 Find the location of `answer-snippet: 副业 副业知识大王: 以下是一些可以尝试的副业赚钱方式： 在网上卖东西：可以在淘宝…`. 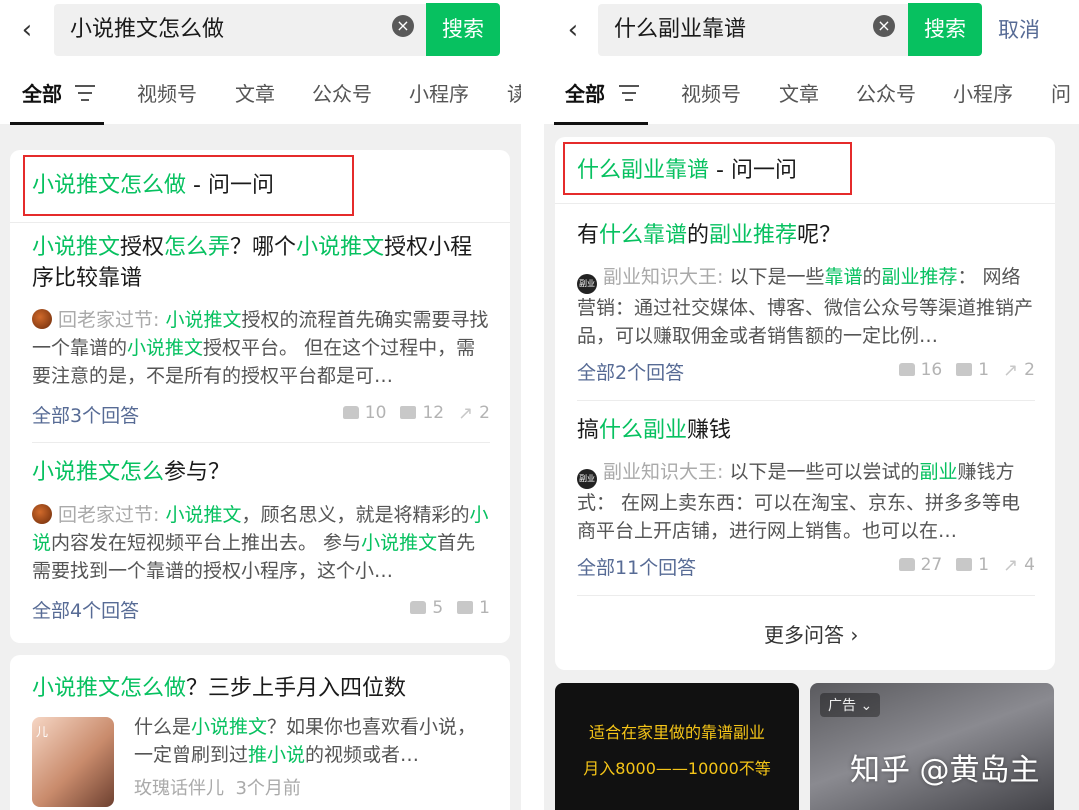

answer-snippet: 副业 副业知识大王: 以下是一些可以尝试的副业赚钱方式： 在网上卖东西：可以在淘宝… is located at coordinates (806, 501).